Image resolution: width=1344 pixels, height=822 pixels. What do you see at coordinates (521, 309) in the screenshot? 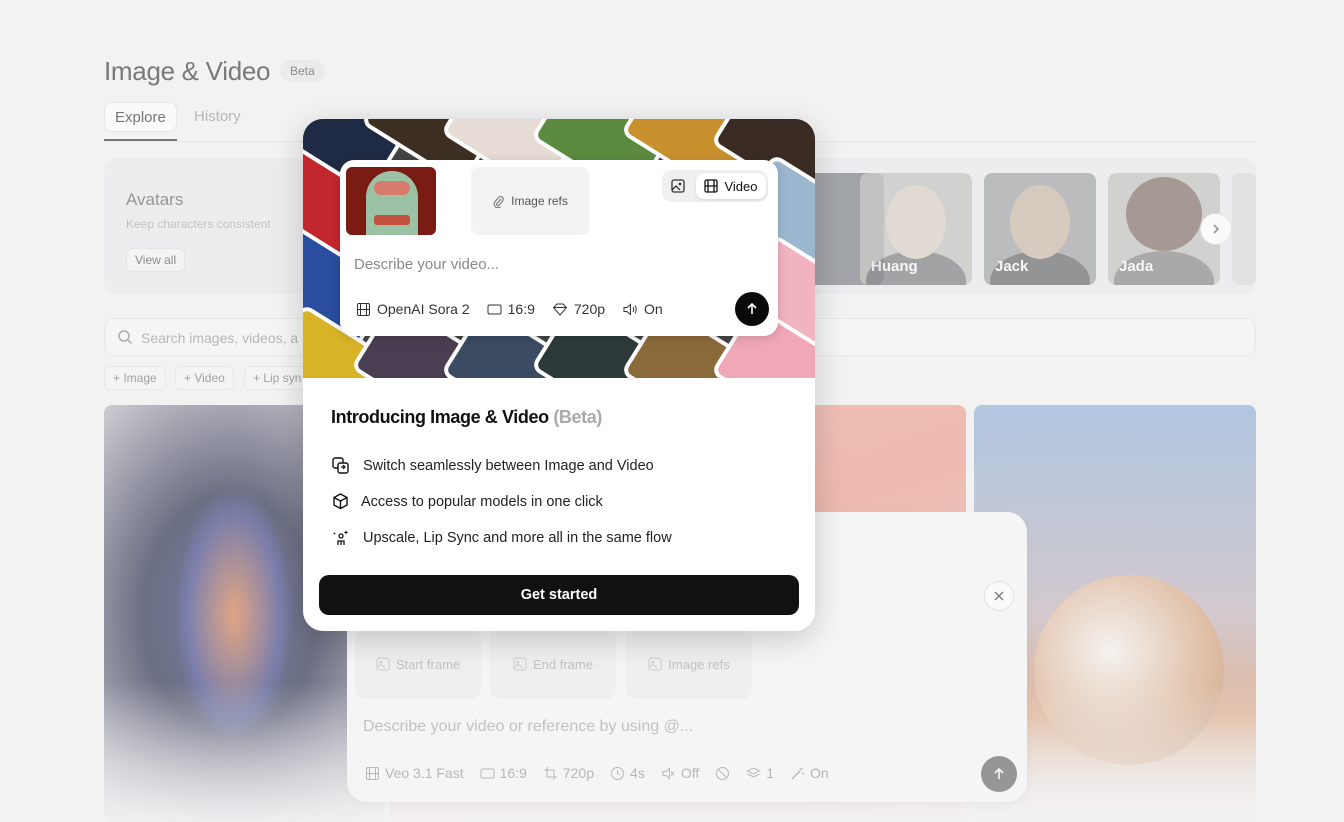
I see `ratio-label: 16:9` at bounding box center [521, 309].